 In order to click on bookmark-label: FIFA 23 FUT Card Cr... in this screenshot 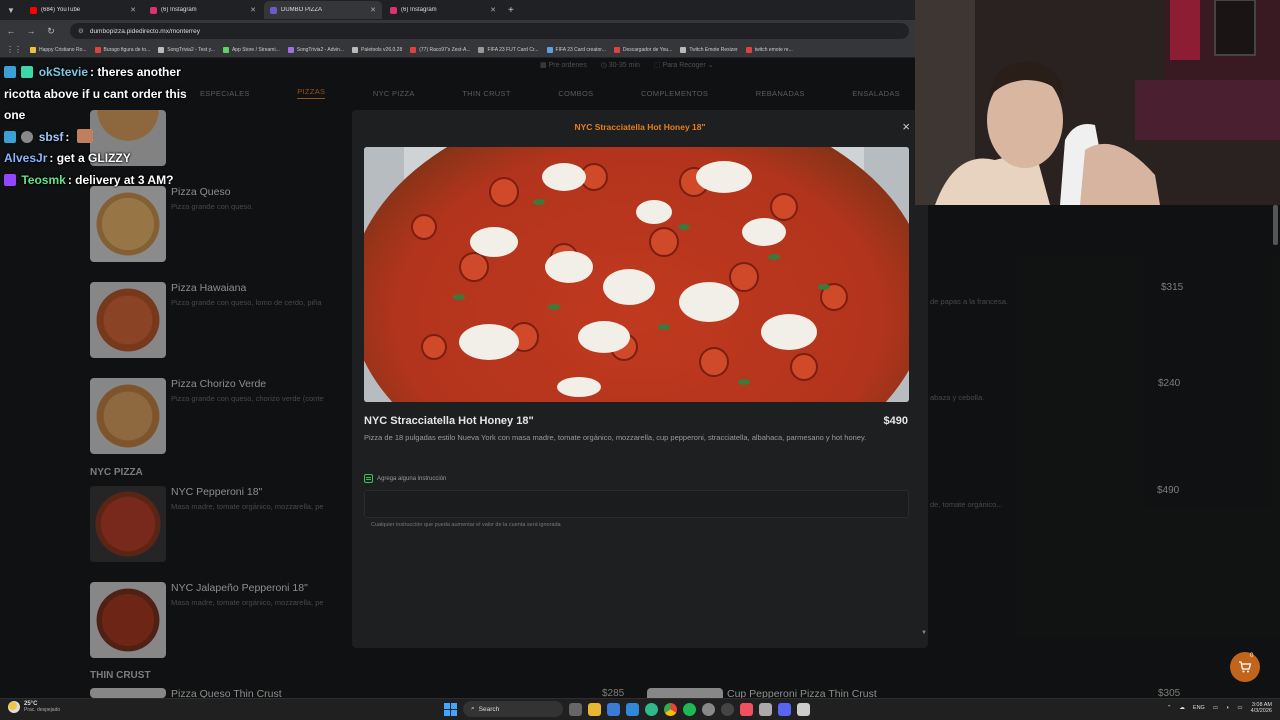, I will do `click(513, 49)`.